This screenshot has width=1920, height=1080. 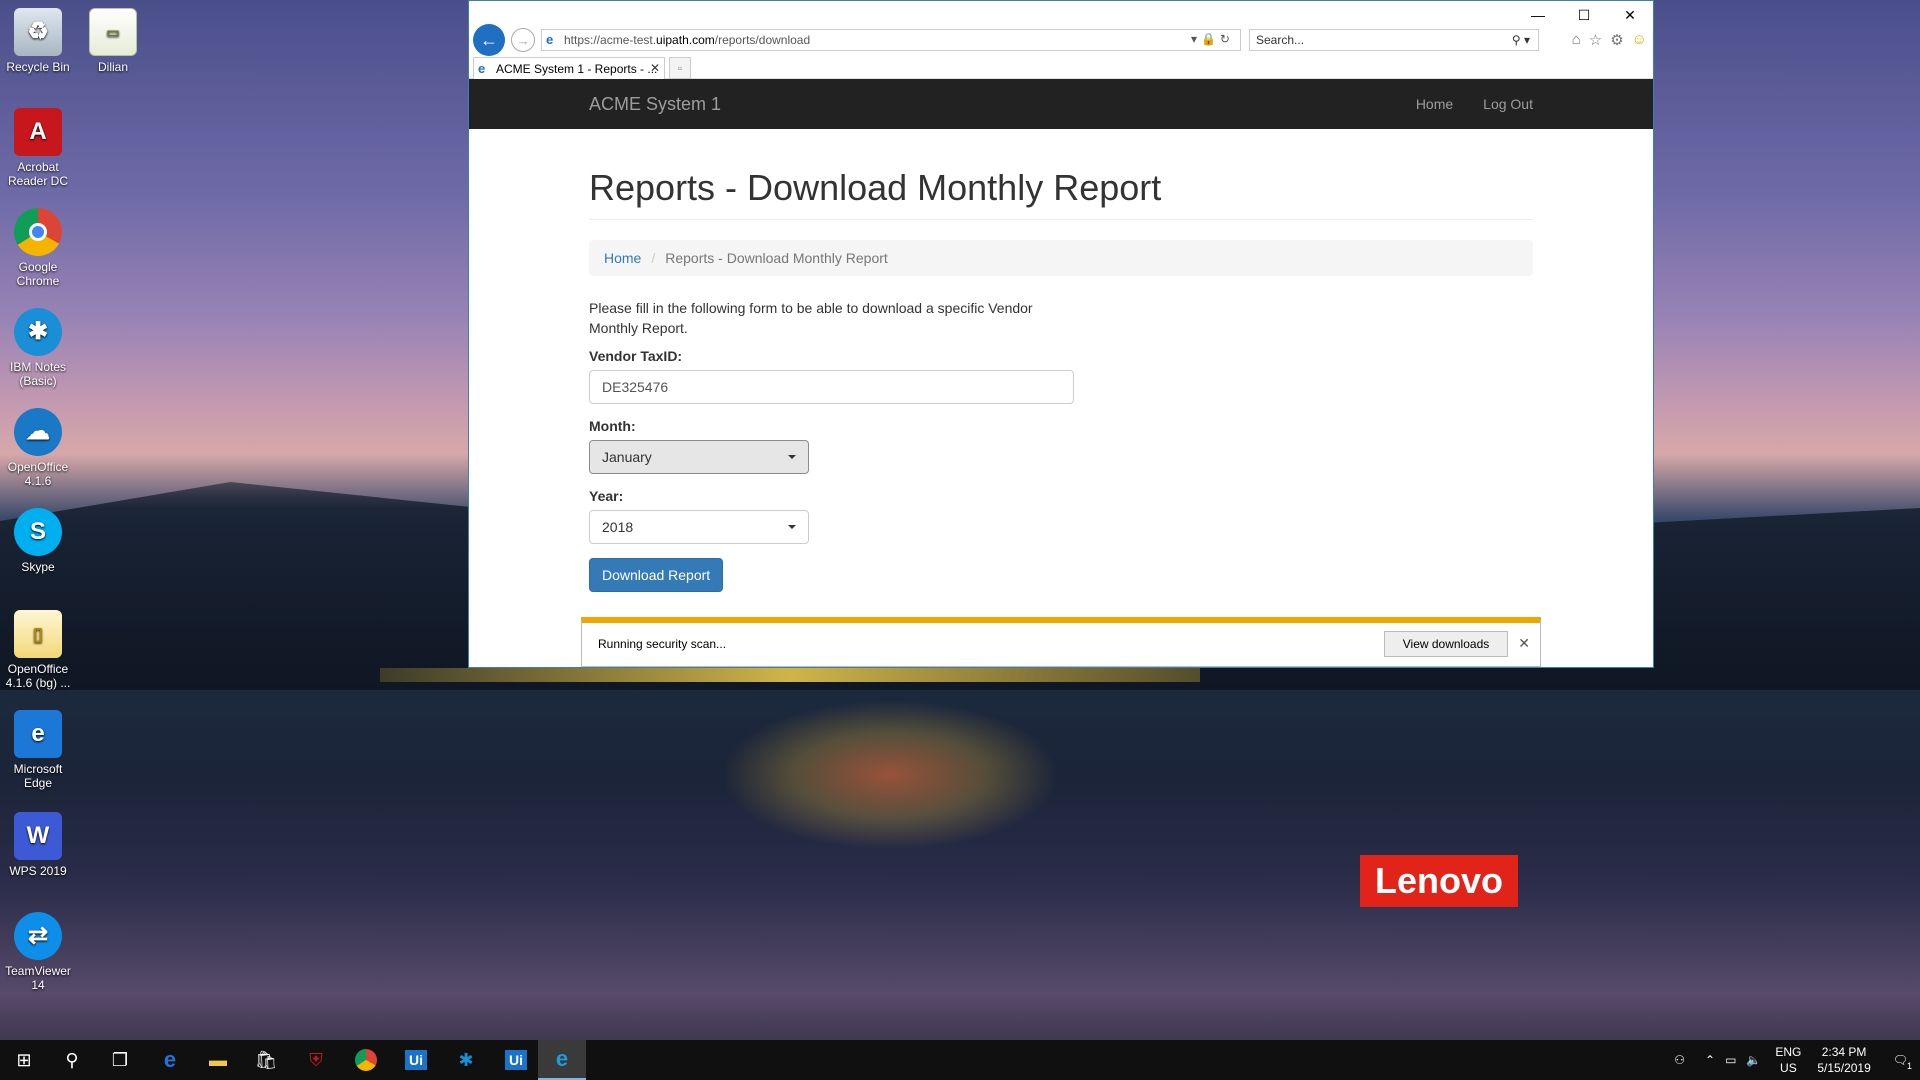 I want to click on close-icon: ✕, so click(x=1630, y=15).